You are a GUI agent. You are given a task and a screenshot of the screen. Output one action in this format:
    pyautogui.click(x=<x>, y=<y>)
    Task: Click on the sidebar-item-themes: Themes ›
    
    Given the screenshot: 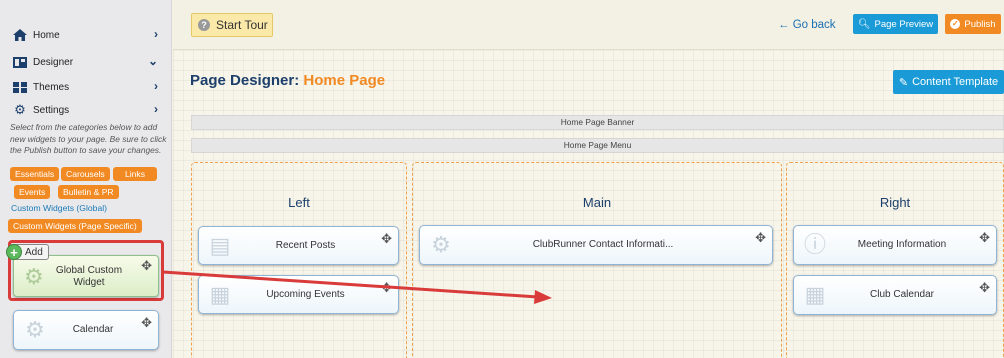 What is the action you would take?
    pyautogui.click(x=87, y=87)
    